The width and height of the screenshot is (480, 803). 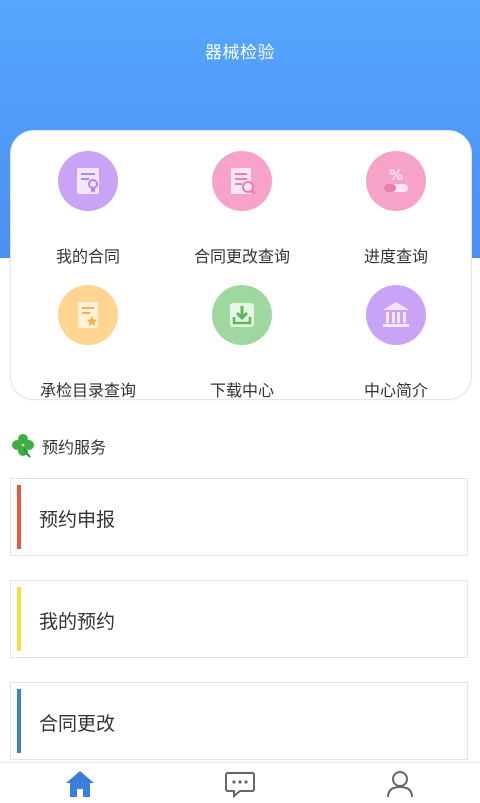 I want to click on building-columns-icon, so click(x=396, y=315).